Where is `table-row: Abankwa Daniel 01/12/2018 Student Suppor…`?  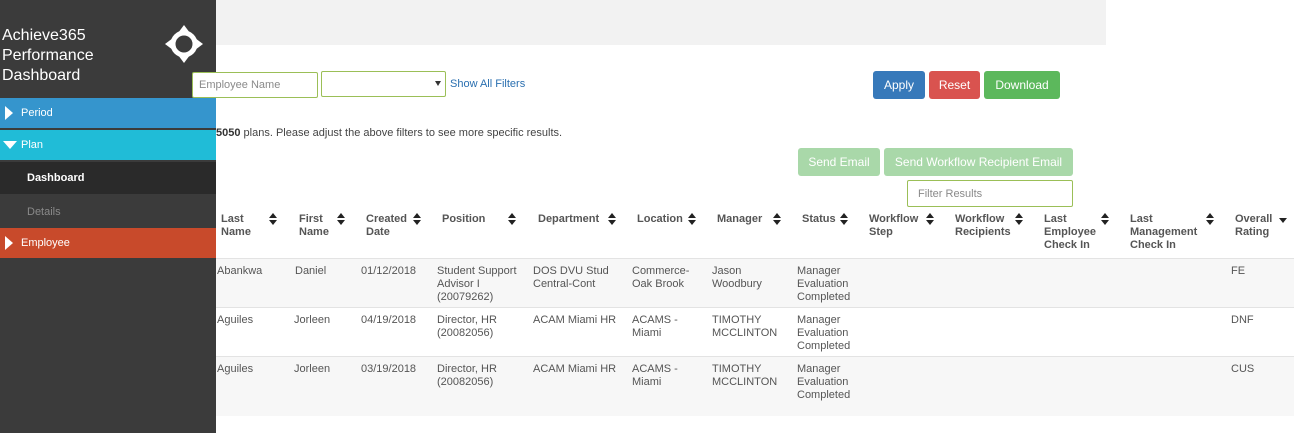
table-row: Abankwa Daniel 01/12/2018 Student Suppor… is located at coordinates (755, 282).